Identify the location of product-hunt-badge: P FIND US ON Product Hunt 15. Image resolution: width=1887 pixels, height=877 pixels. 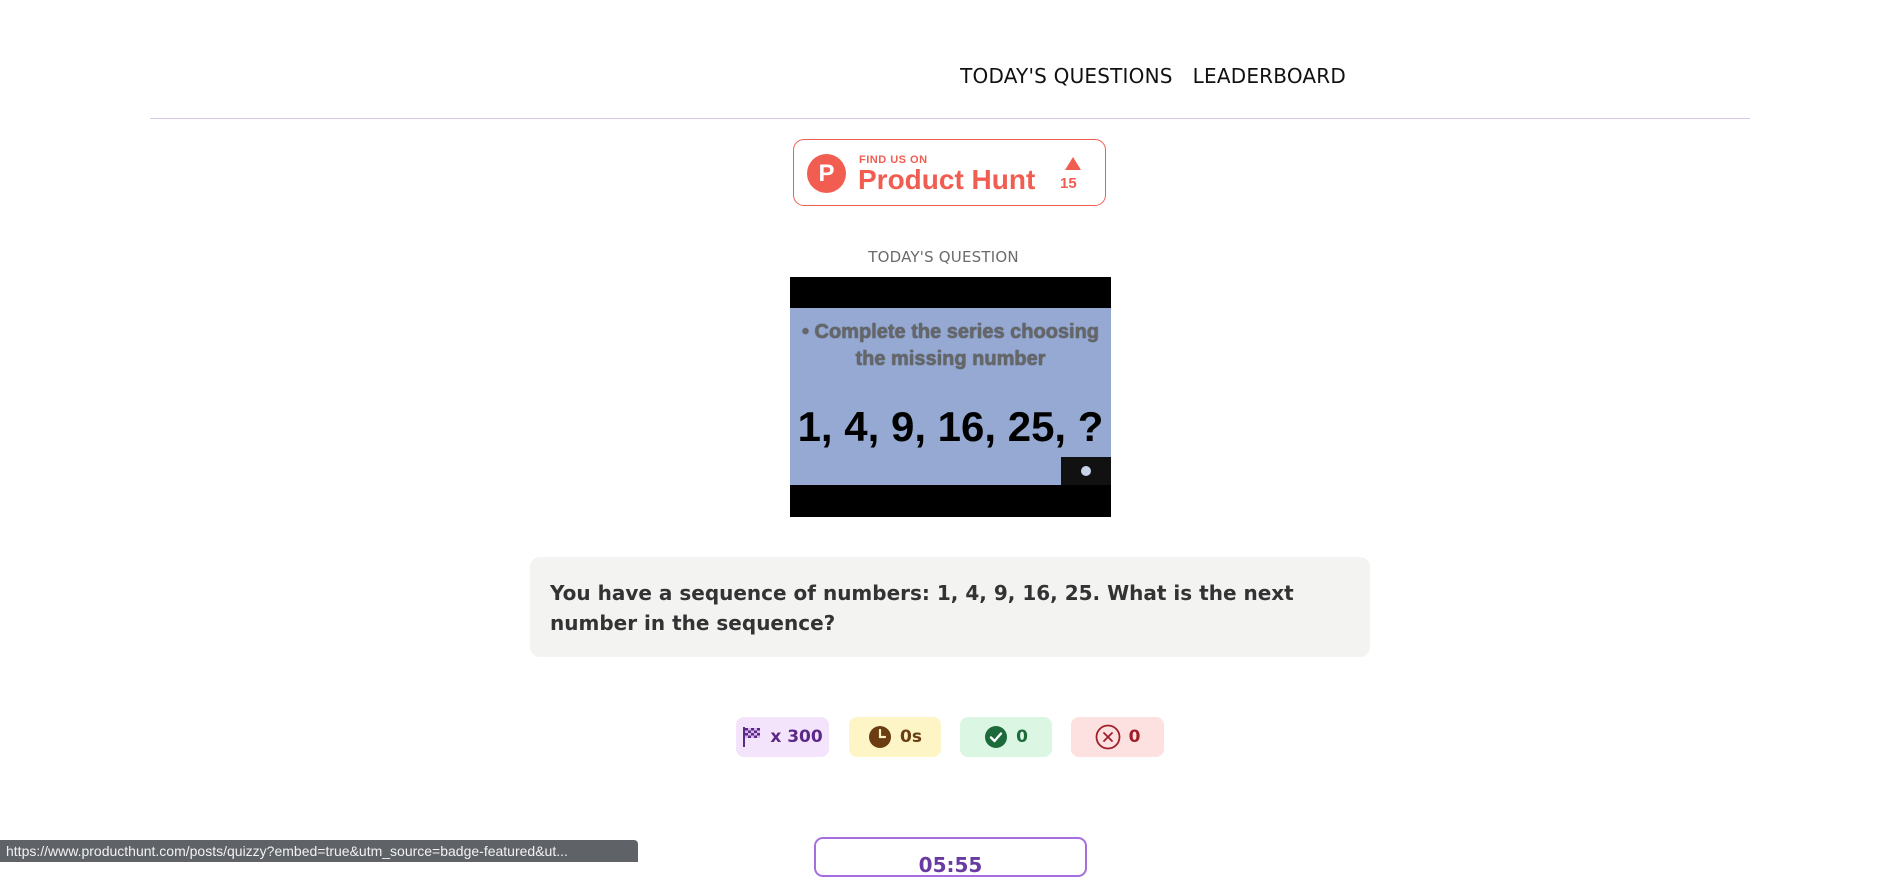
(949, 172).